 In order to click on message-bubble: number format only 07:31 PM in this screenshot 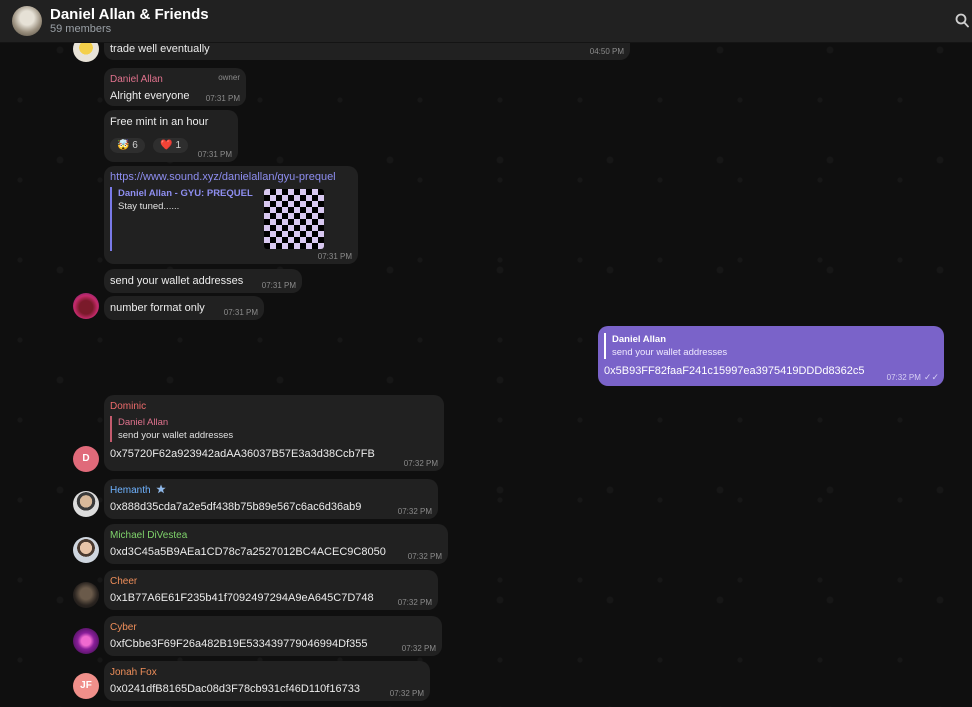, I will do `click(184, 308)`.